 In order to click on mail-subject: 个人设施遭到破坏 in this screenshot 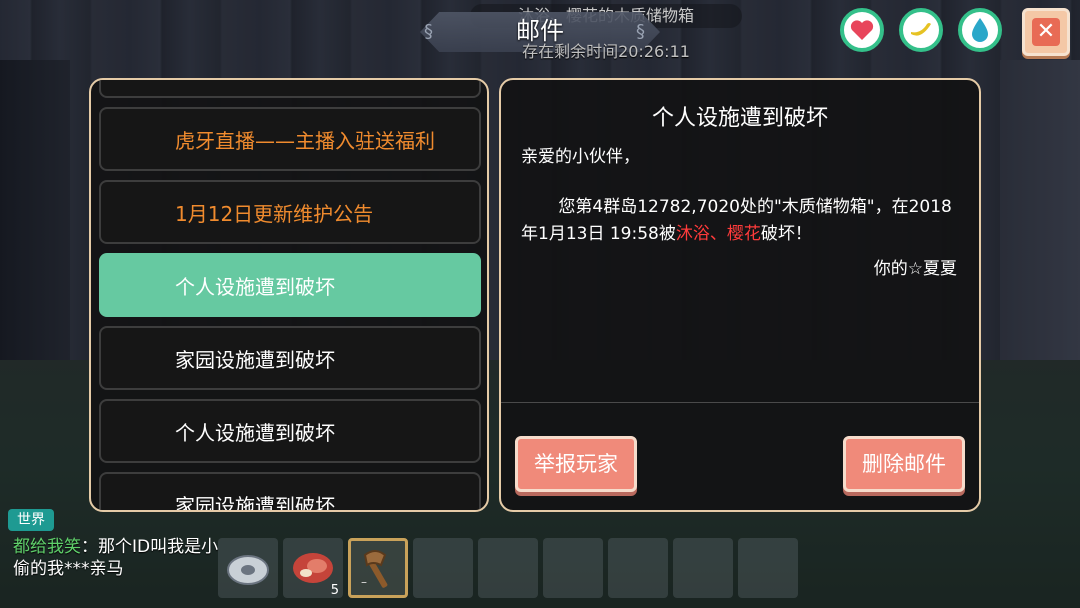, I will do `click(739, 118)`.